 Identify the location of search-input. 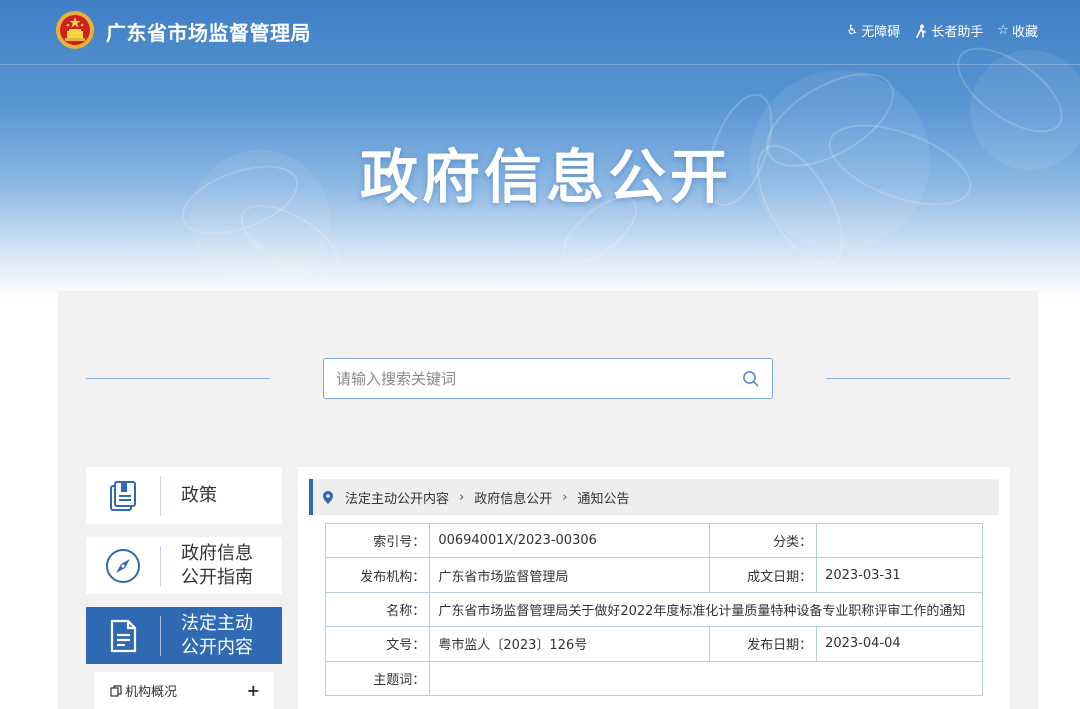
(539, 378).